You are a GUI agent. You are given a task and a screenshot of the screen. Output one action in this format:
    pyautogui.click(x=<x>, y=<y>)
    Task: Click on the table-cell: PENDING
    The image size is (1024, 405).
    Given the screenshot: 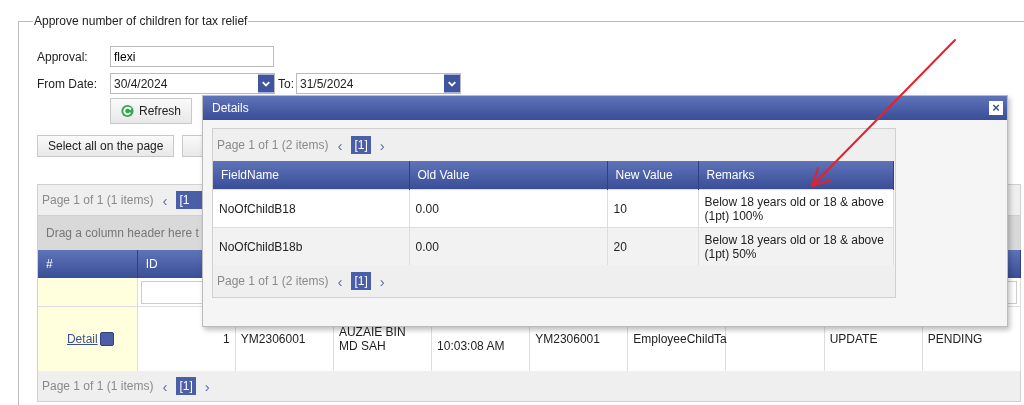 What is the action you would take?
    pyautogui.click(x=955, y=339)
    